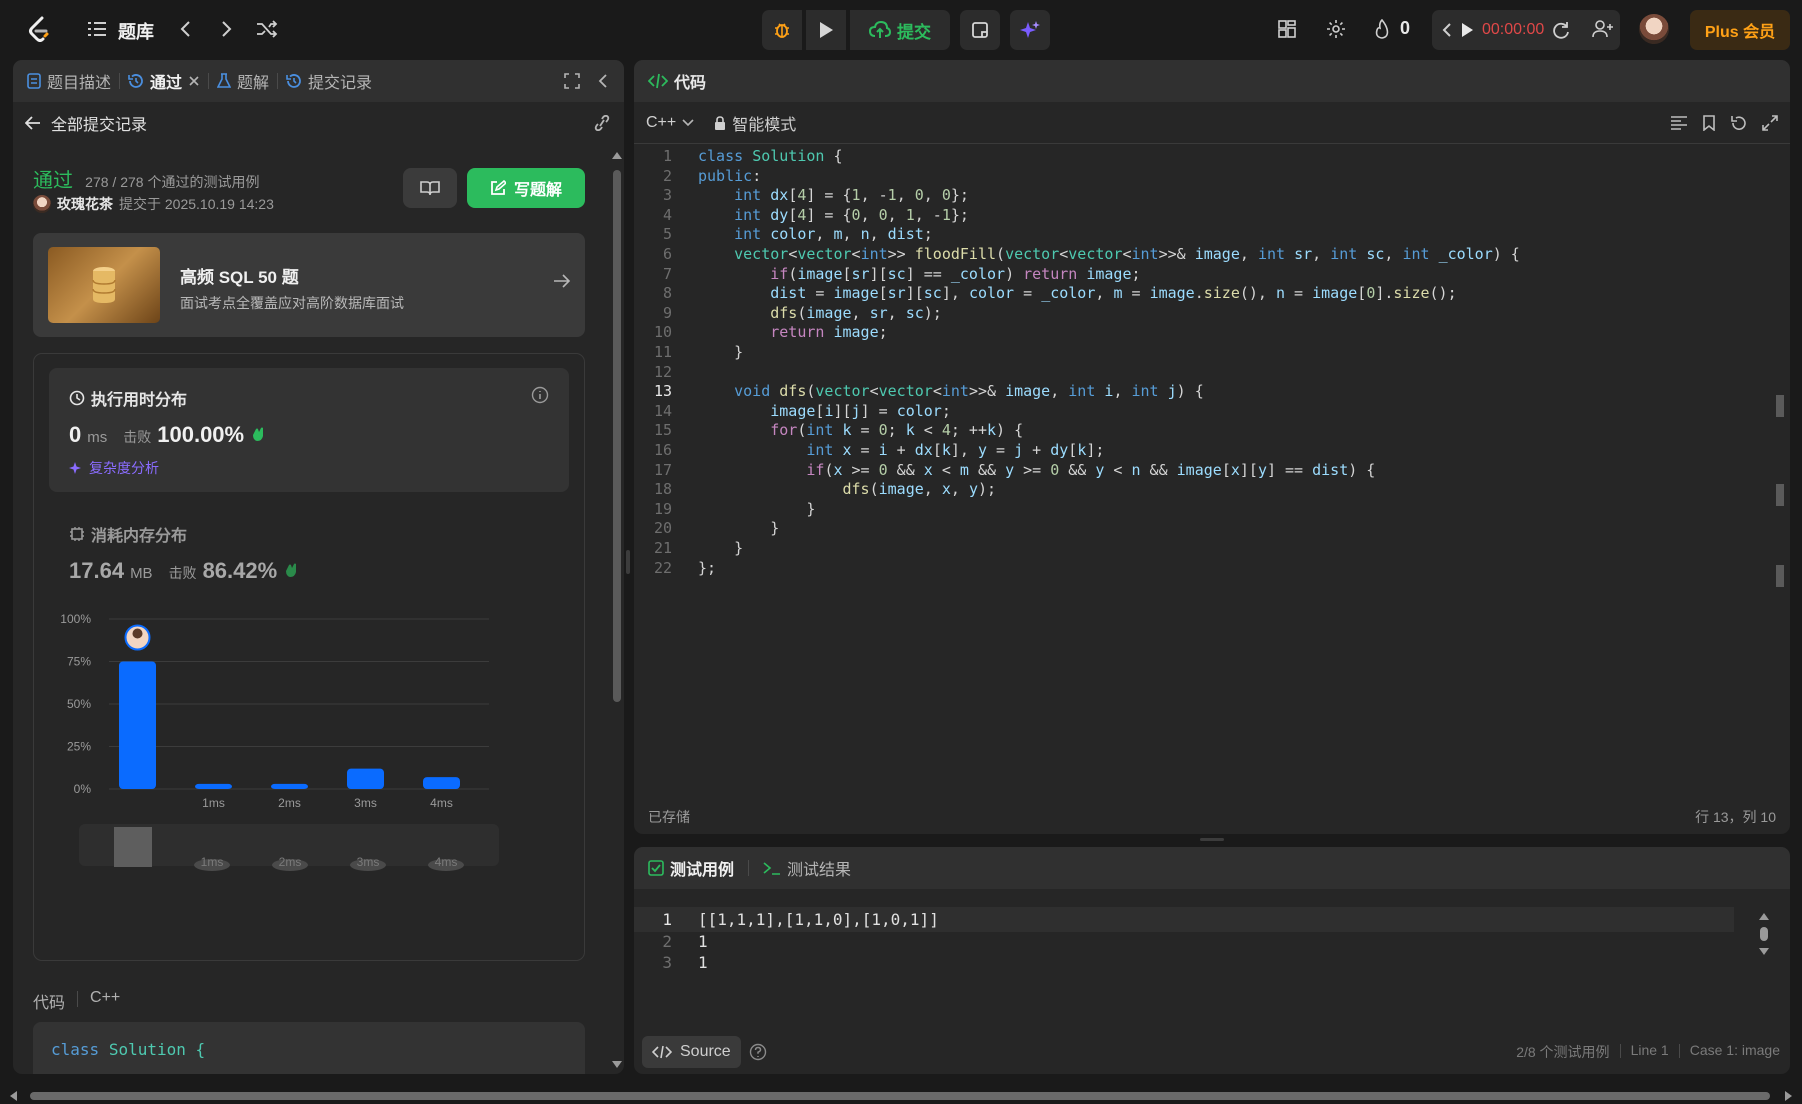  I want to click on shuffle-icon, so click(267, 29).